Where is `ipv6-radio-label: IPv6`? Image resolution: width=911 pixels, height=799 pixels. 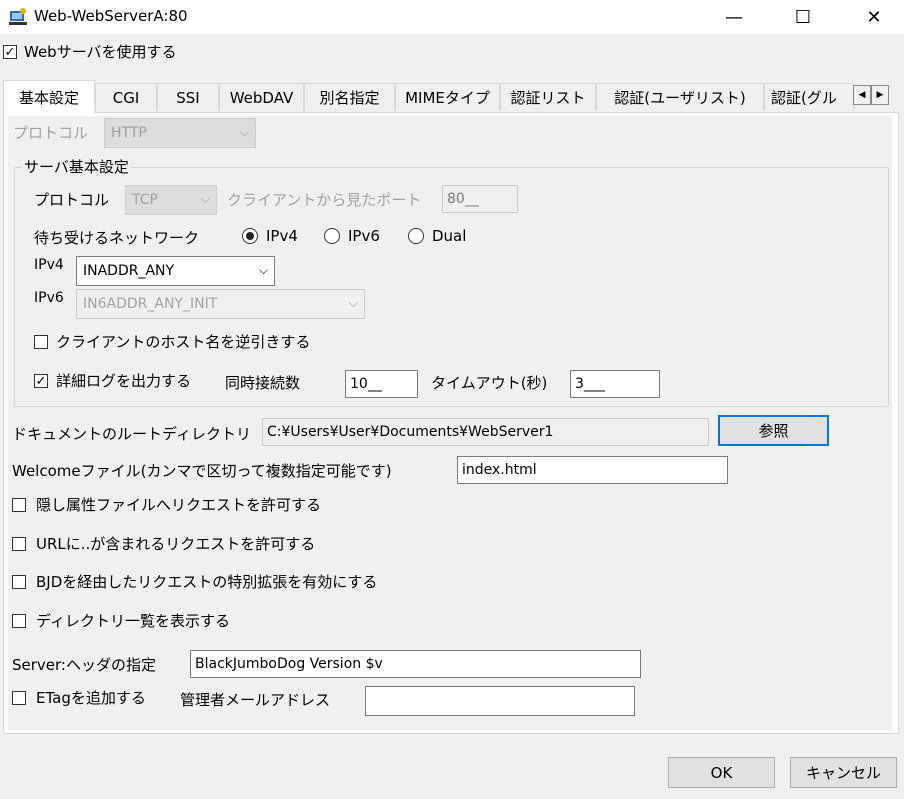 ipv6-radio-label: IPv6 is located at coordinates (364, 236).